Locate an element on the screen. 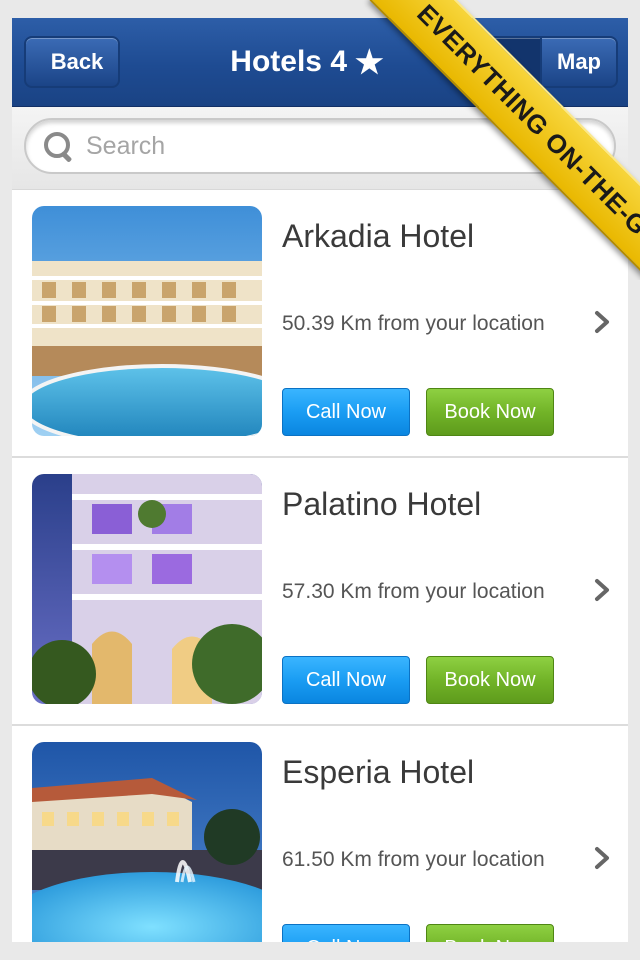 This screenshot has height=960, width=640. hotel-distance: 50.39 Km from your location is located at coordinates (413, 323).